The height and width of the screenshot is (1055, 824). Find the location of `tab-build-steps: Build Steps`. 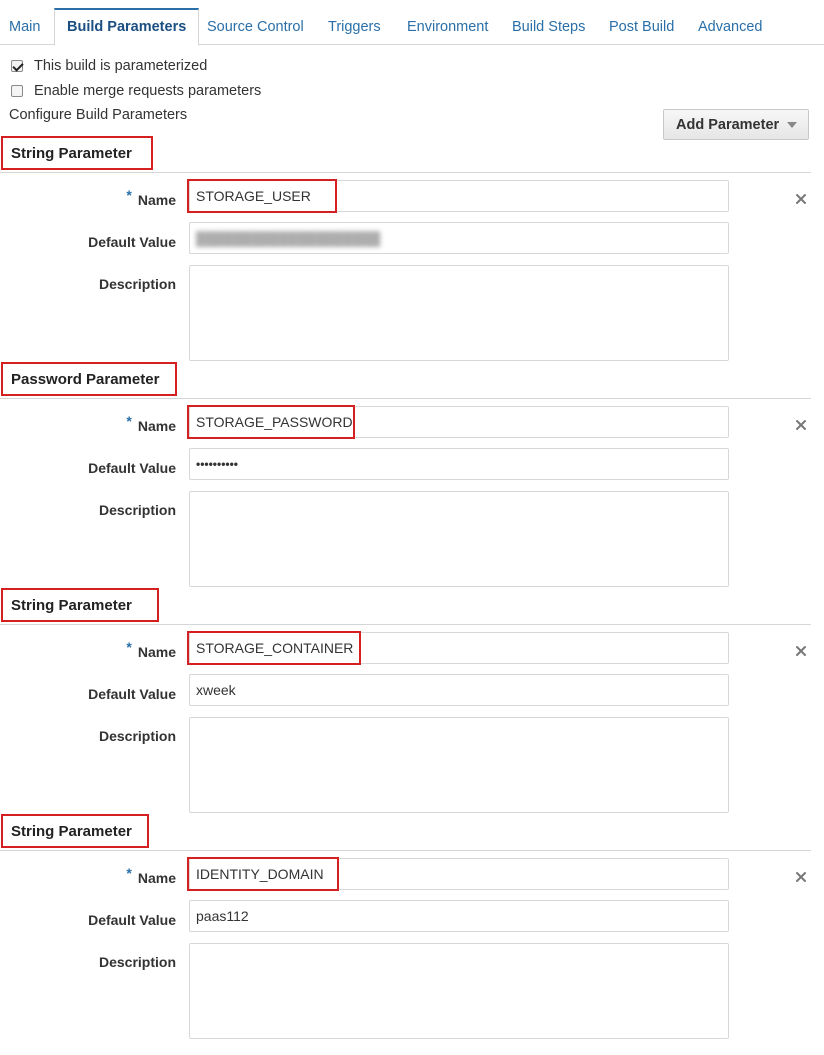

tab-build-steps: Build Steps is located at coordinates (548, 27).